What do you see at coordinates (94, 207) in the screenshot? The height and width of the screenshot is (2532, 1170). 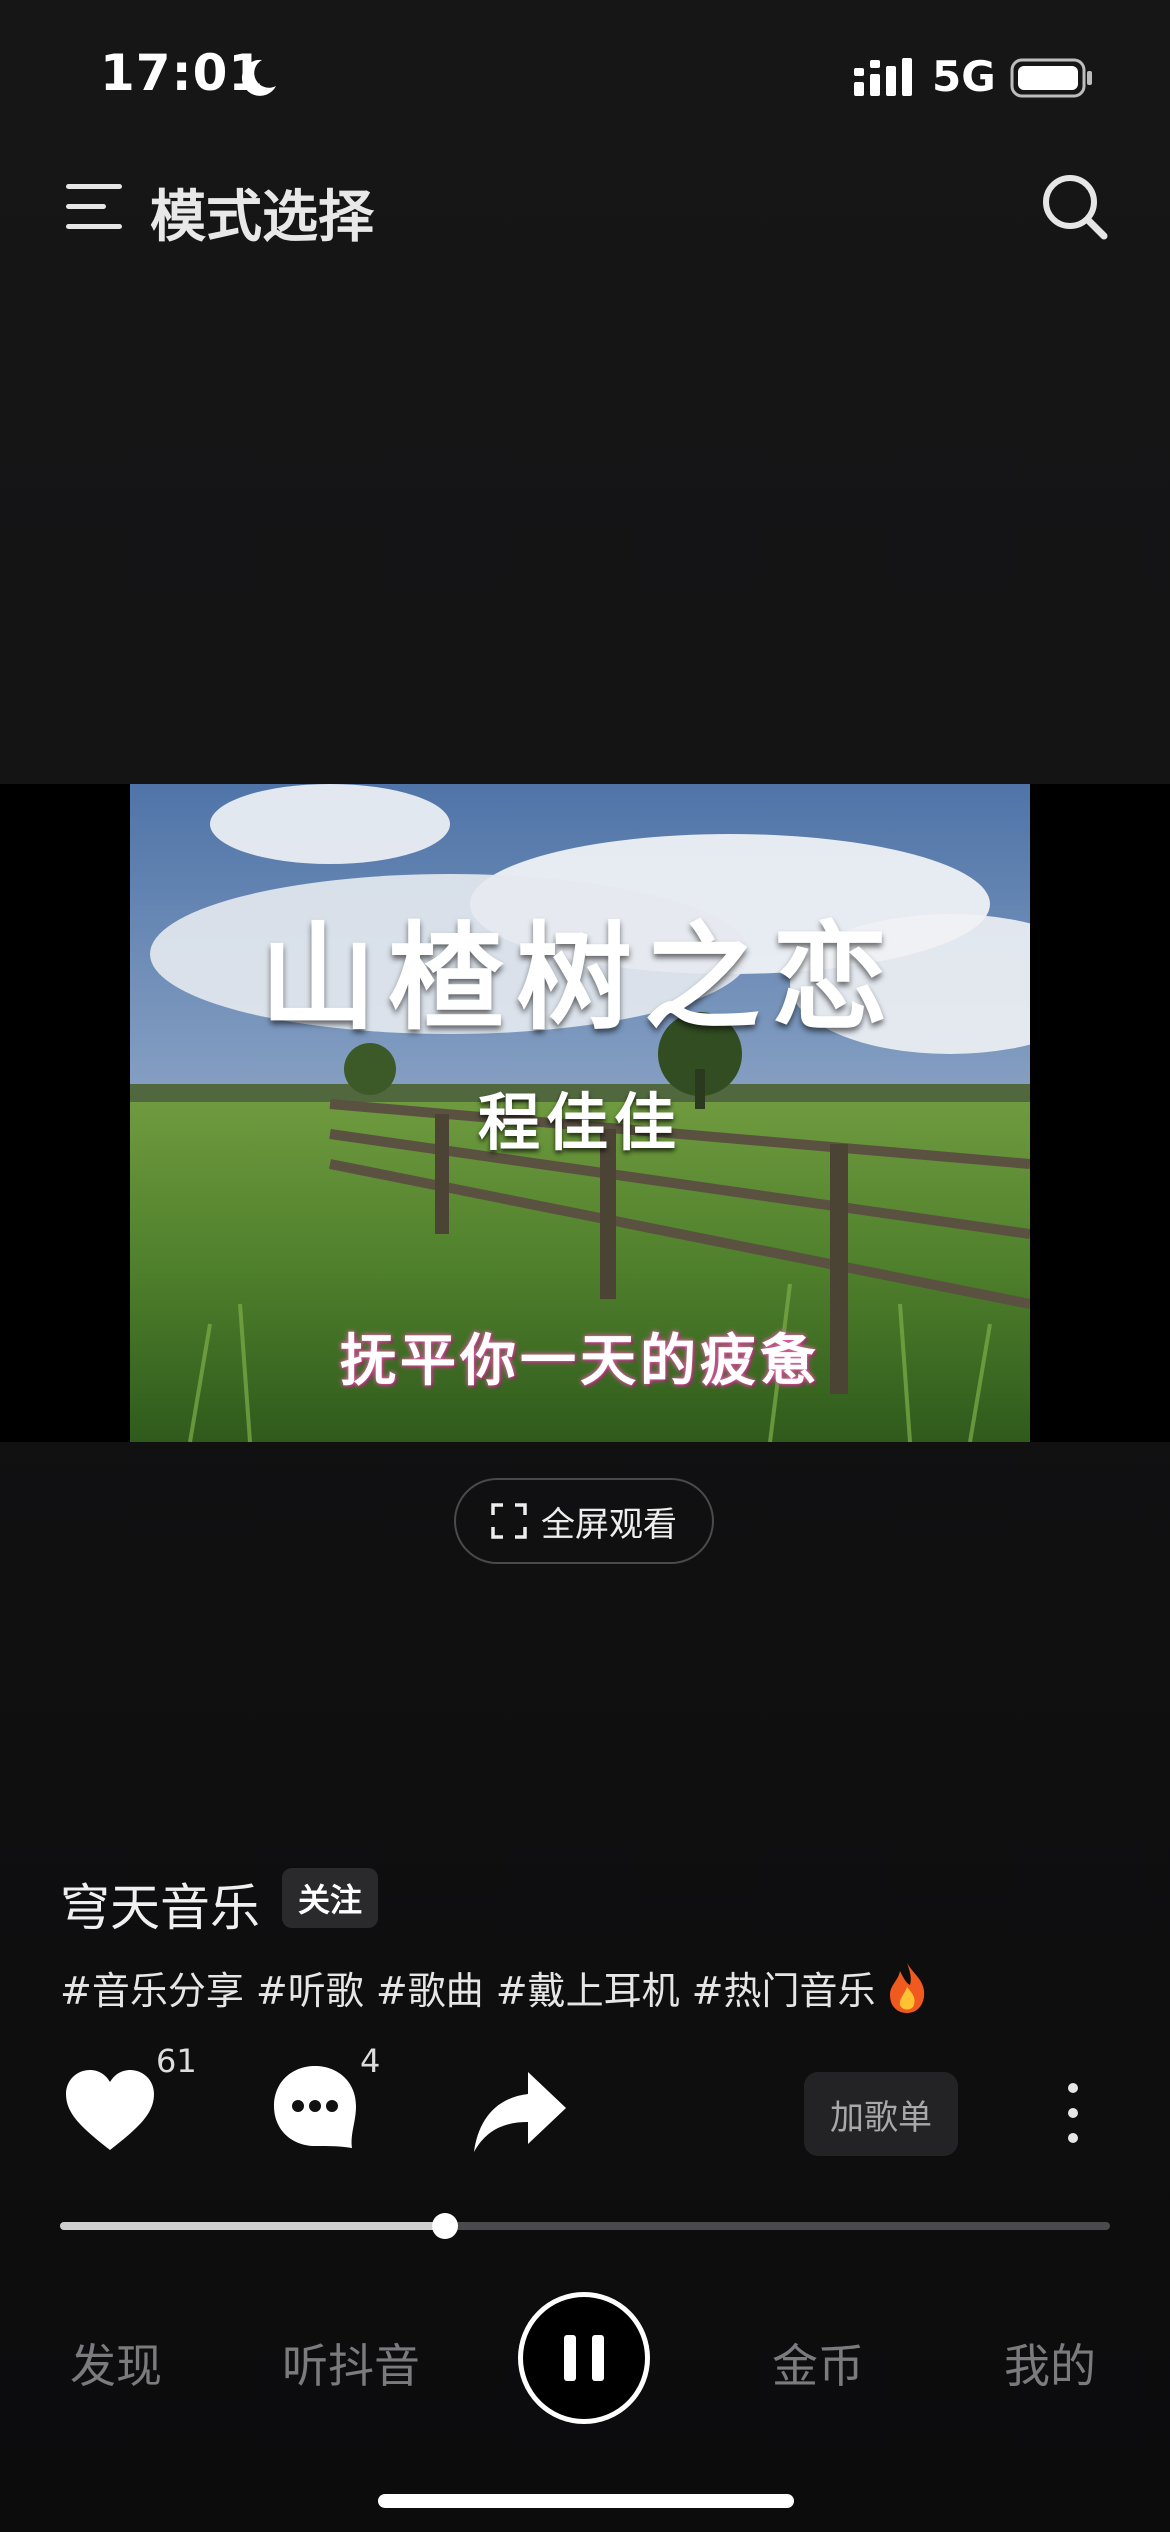 I see `menu-icon` at bounding box center [94, 207].